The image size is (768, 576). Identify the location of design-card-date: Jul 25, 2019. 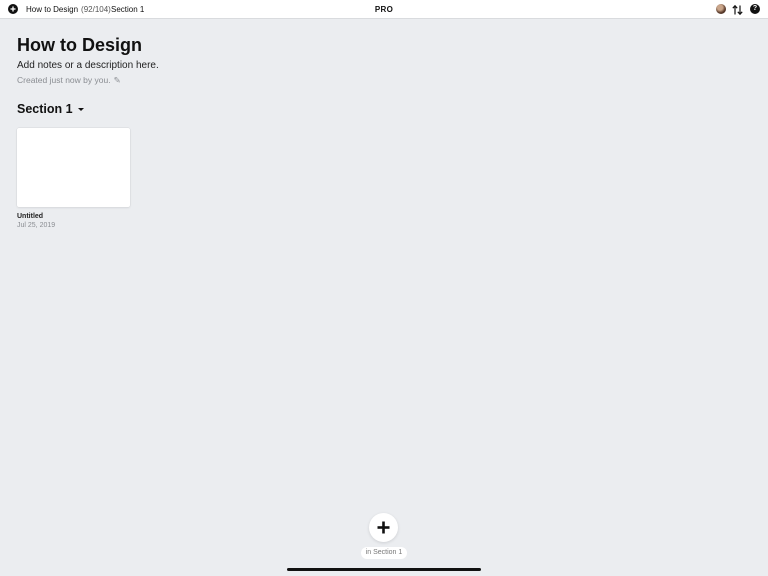
(36, 225).